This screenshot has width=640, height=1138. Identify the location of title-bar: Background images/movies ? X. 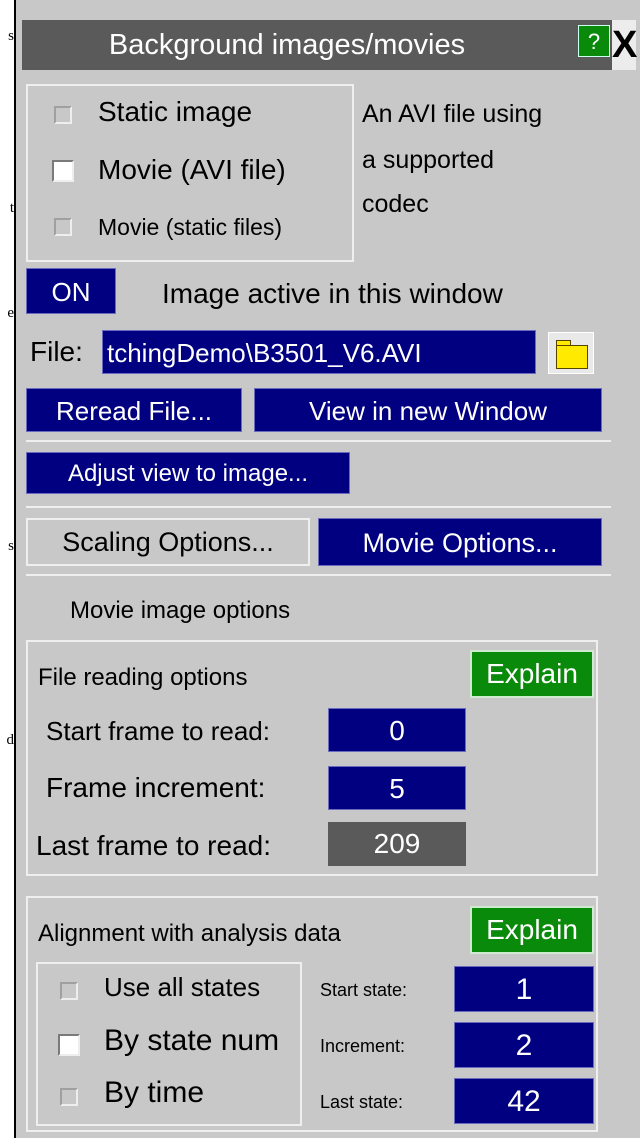
(329, 45).